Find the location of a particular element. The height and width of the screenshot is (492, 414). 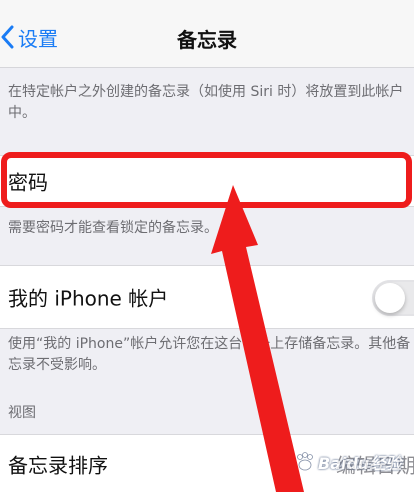

page-title: 备忘录 is located at coordinates (207, 40).